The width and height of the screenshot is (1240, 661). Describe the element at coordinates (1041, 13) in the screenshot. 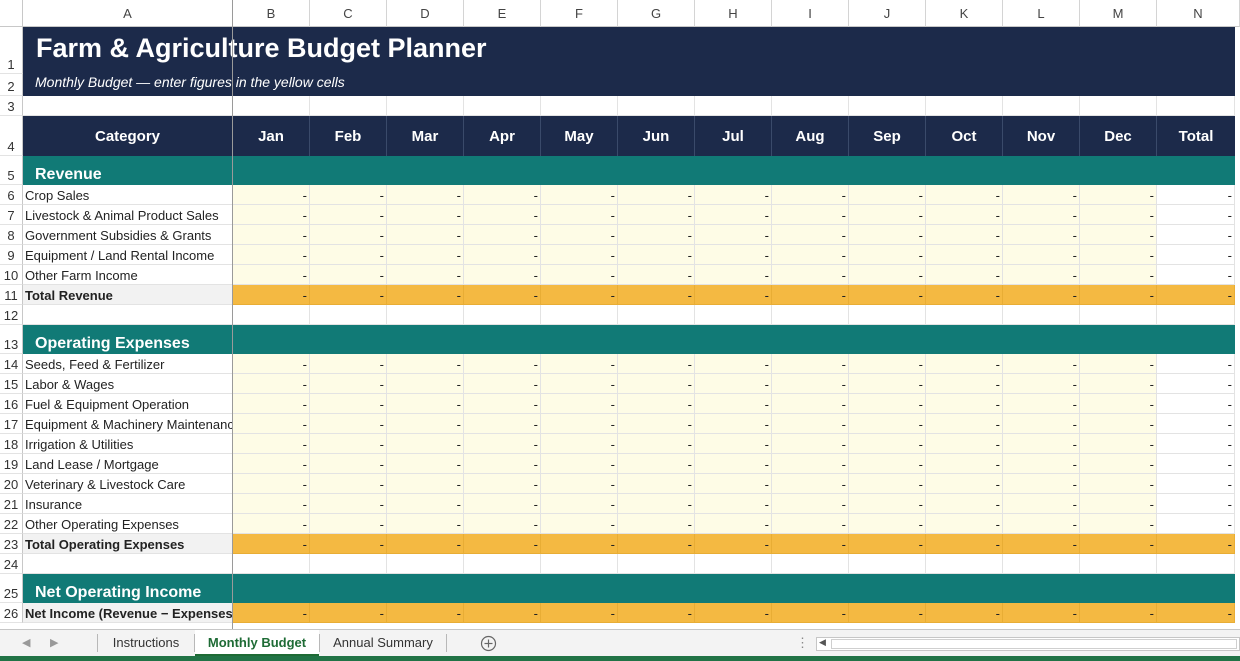

I see `column-header-l: L` at that location.